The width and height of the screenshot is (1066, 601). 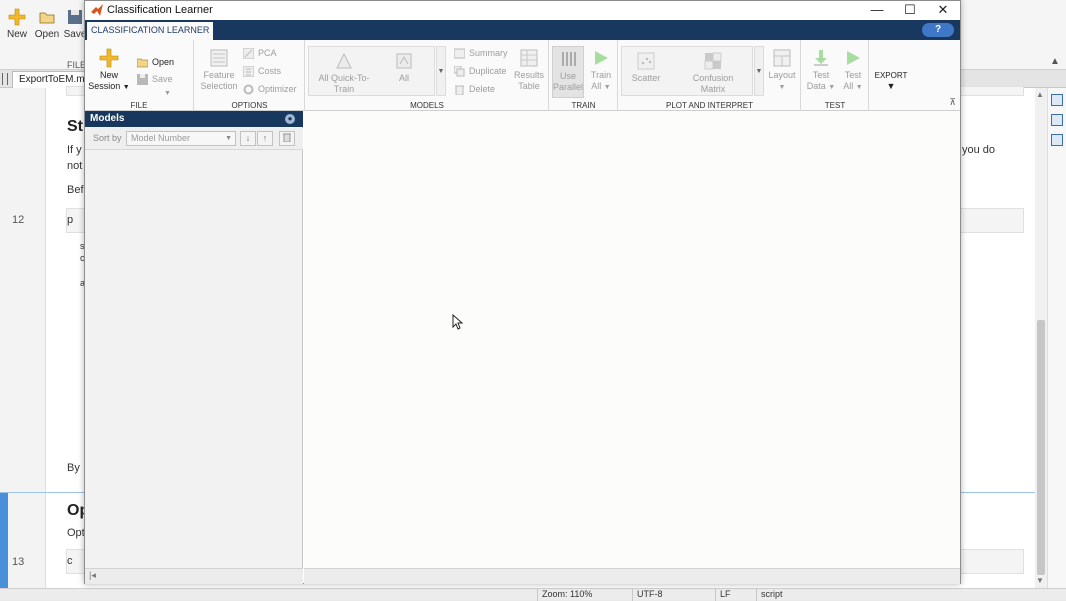 I want to click on train-group: Use Parallel Train All ▼ TRAIN, so click(x=584, y=75).